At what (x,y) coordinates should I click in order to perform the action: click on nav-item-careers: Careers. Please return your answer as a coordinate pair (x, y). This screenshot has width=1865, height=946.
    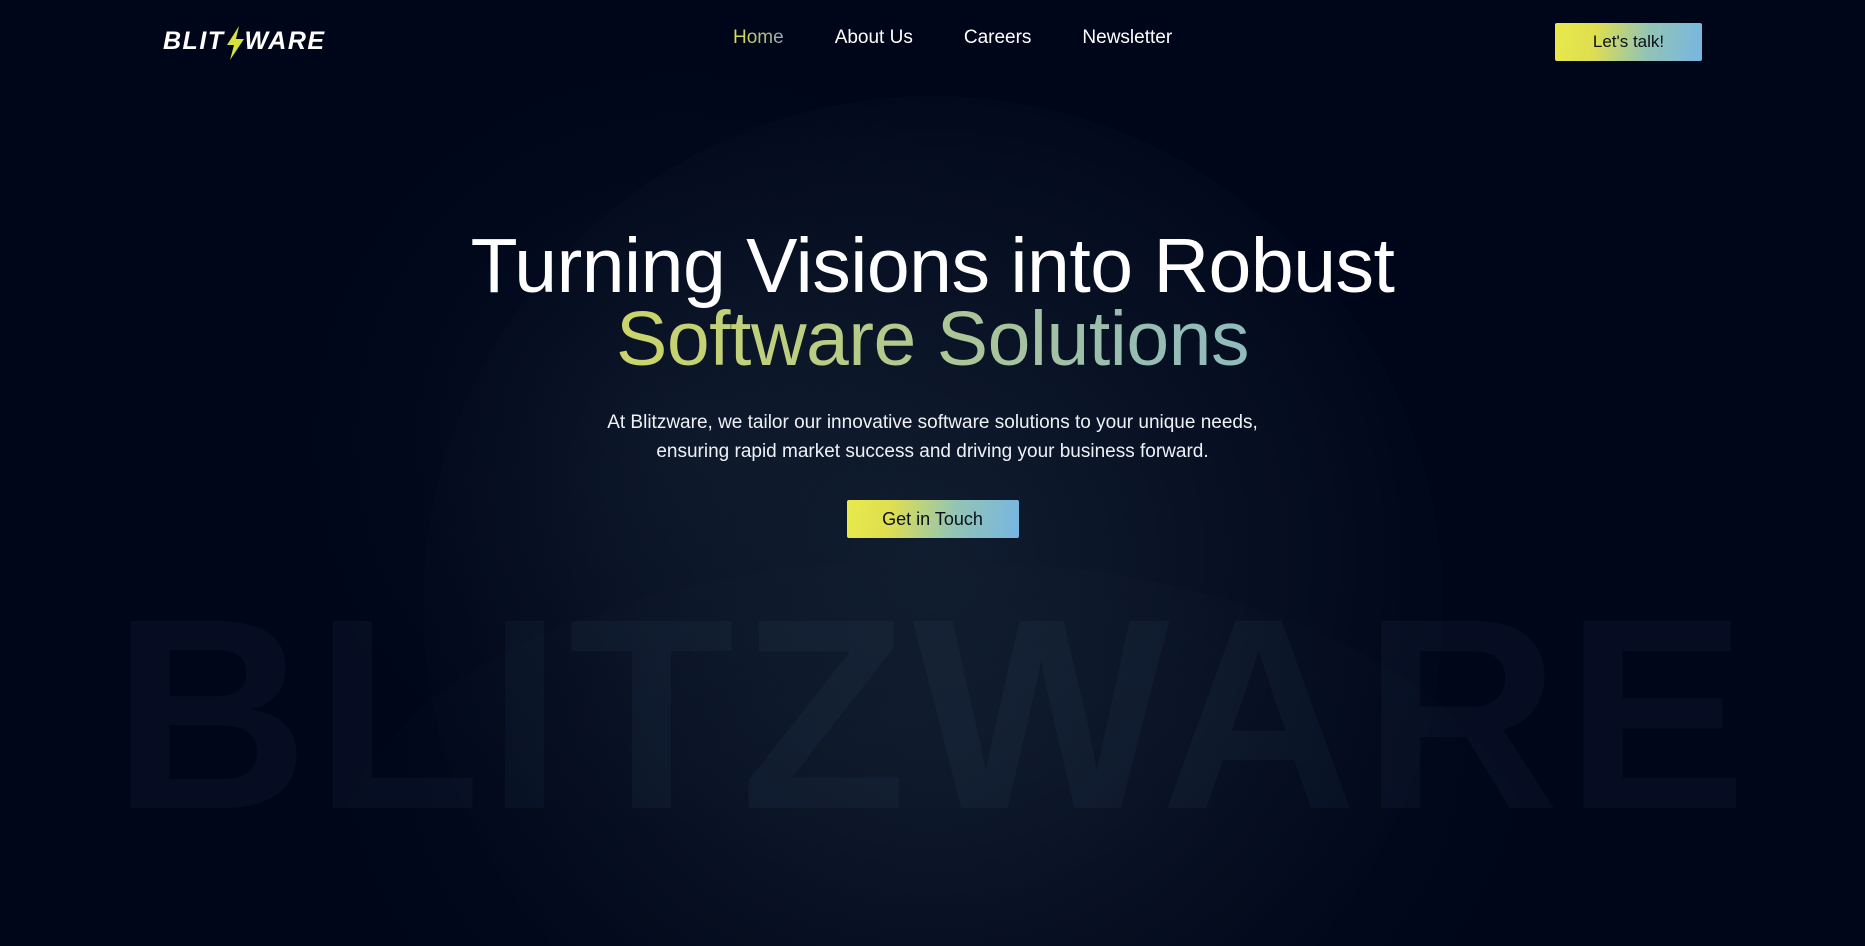
    Looking at the image, I should click on (998, 38).